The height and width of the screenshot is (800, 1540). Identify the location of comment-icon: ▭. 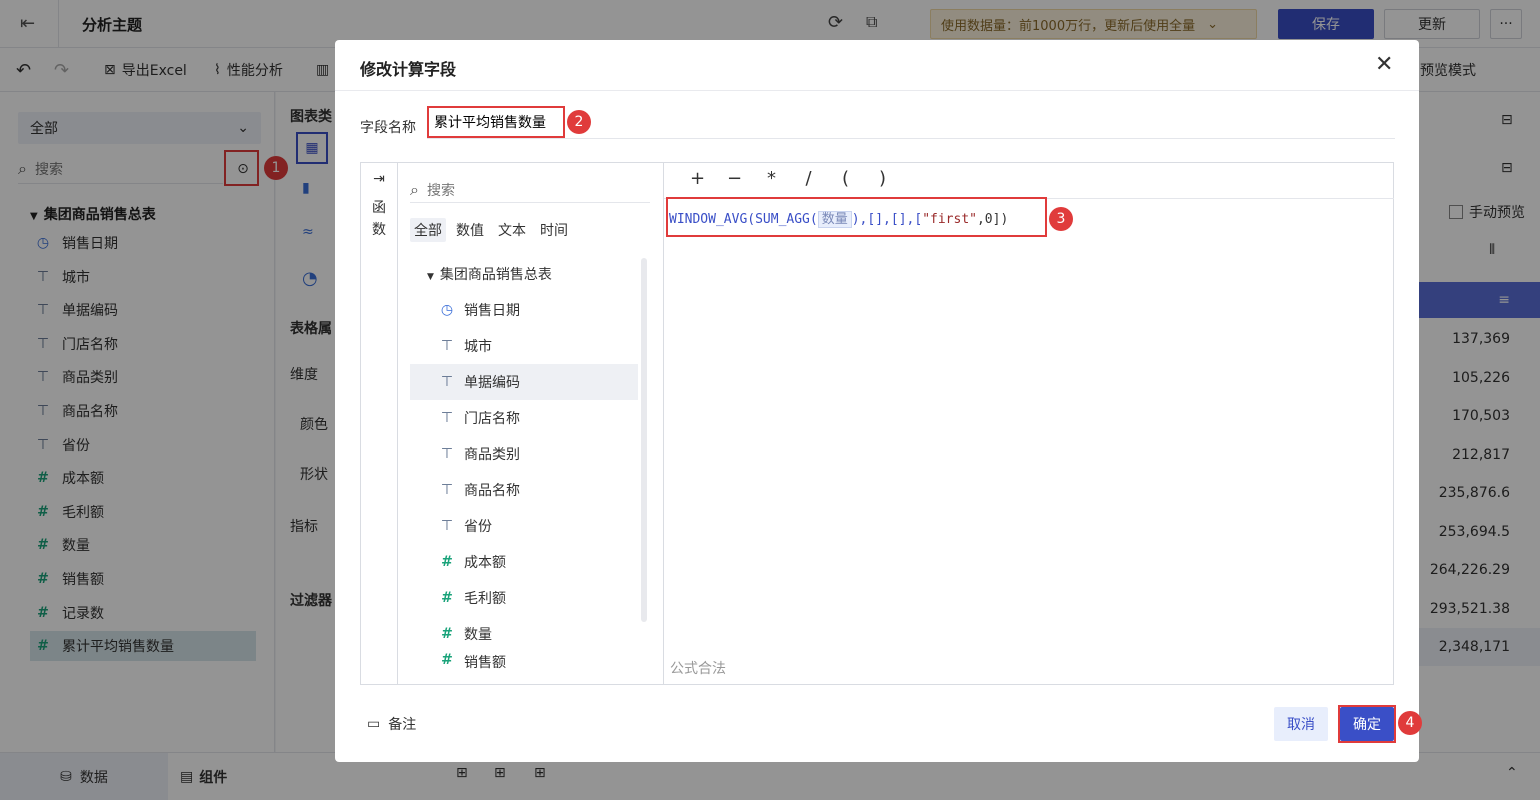
(374, 724).